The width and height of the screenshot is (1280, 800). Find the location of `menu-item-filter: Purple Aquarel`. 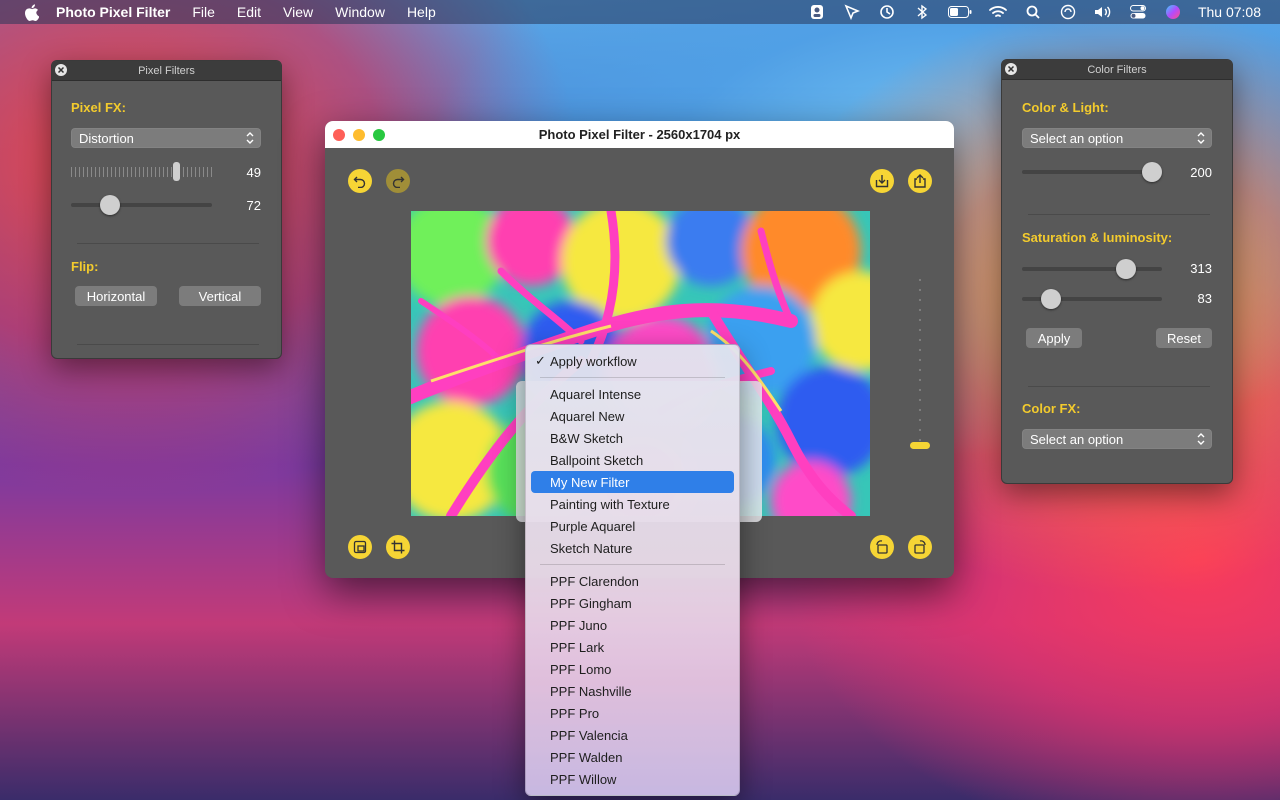

menu-item-filter: Purple Aquarel is located at coordinates (632, 526).